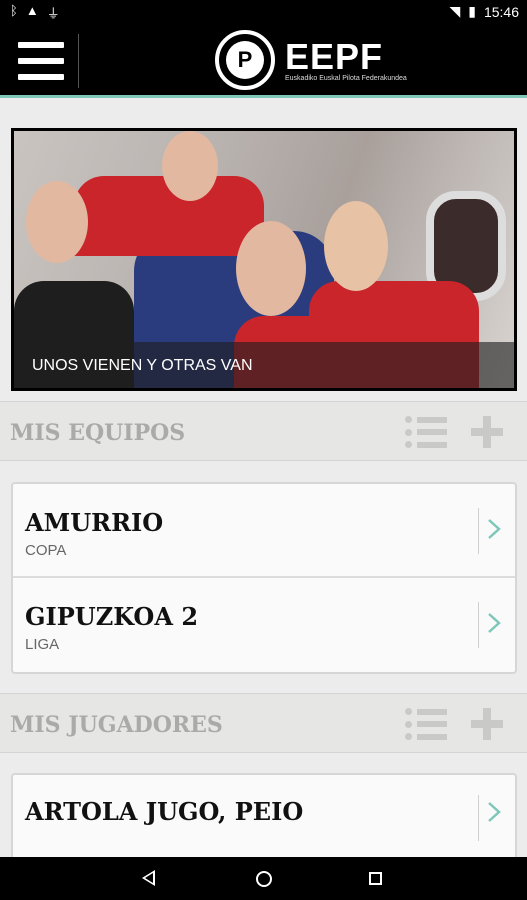 The width and height of the screenshot is (527, 900). I want to click on status-bar: ᛒ ▲ ⏚ ◥ ▮ 15:46, so click(263, 12).